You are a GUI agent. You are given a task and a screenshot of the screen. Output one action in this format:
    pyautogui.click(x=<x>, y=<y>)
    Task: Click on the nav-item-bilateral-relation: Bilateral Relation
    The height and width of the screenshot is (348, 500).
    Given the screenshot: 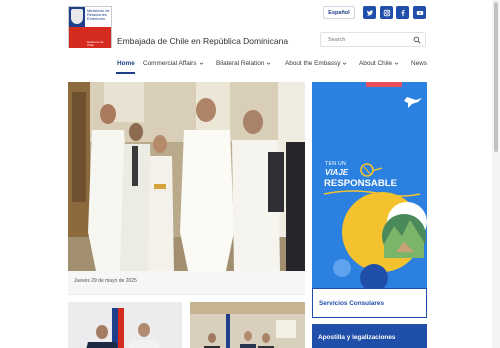 What is the action you would take?
    pyautogui.click(x=243, y=63)
    